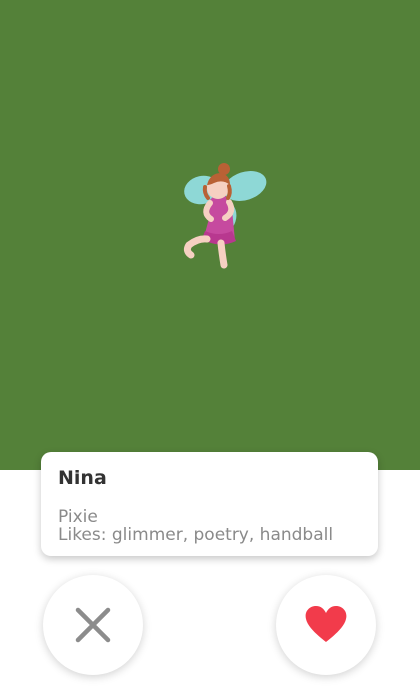  I want to click on fairy-icon, so click(222, 215).